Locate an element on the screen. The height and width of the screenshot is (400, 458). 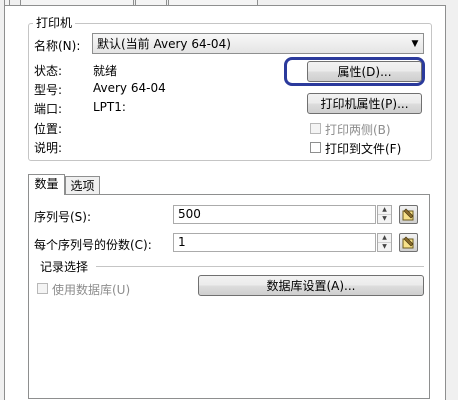
comment-label: 说明: is located at coordinates (48, 148).